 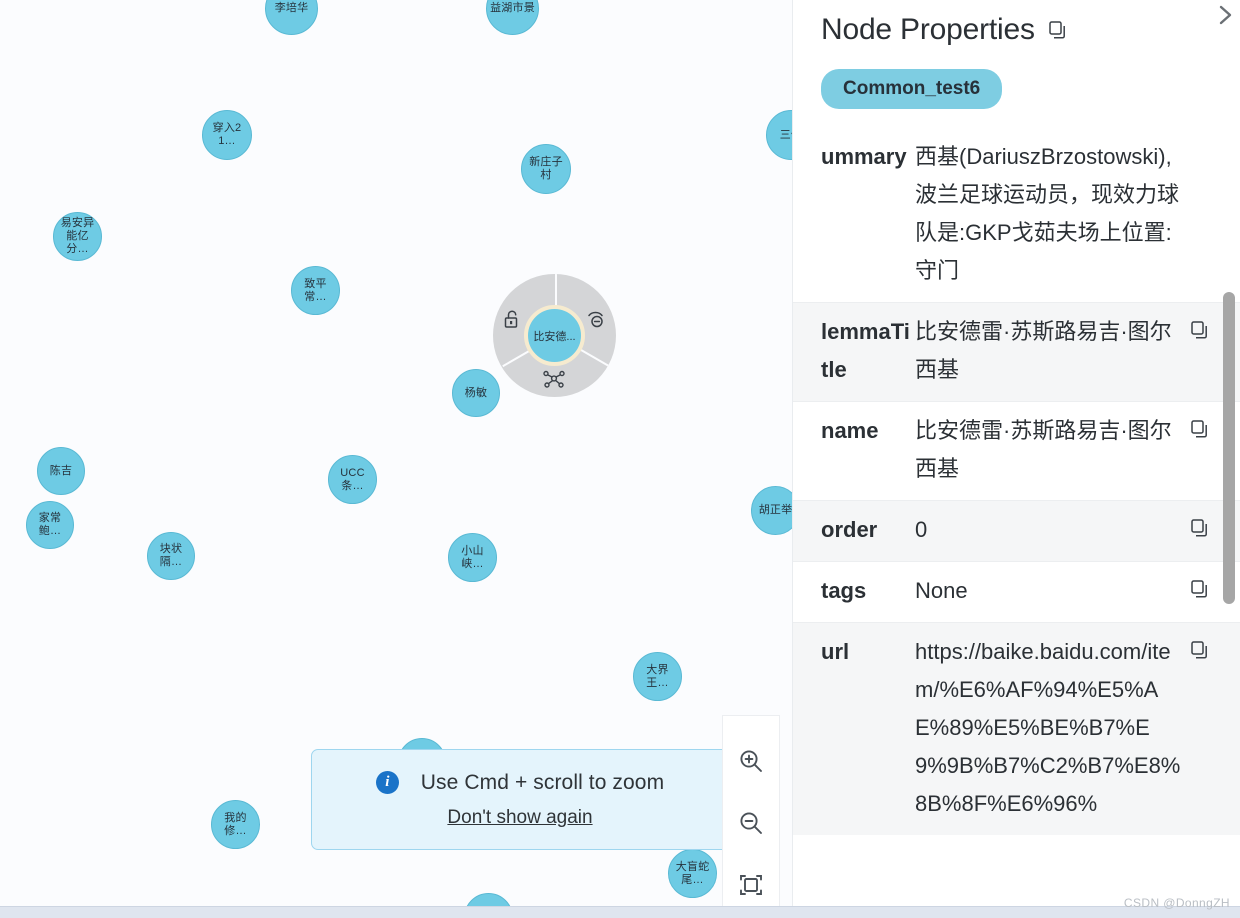 I want to click on property-key: name, so click(x=850, y=430).